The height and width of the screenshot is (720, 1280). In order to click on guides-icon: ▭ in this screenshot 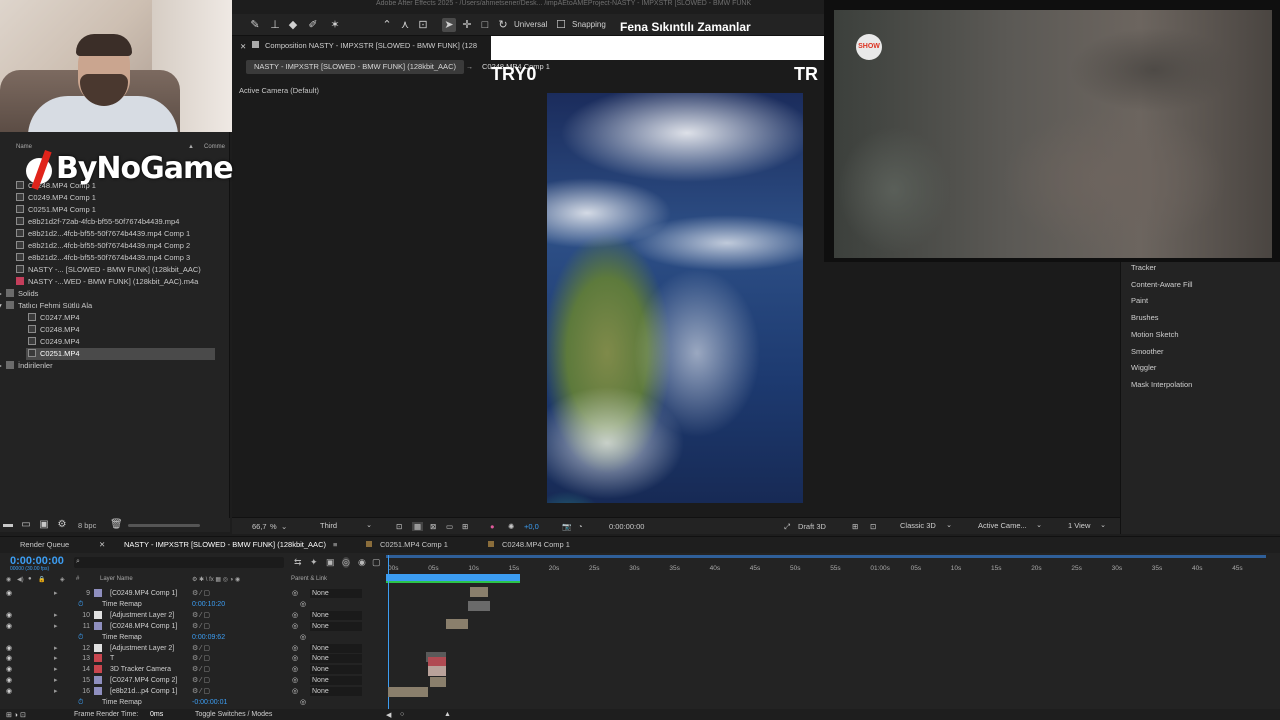, I will do `click(449, 526)`.